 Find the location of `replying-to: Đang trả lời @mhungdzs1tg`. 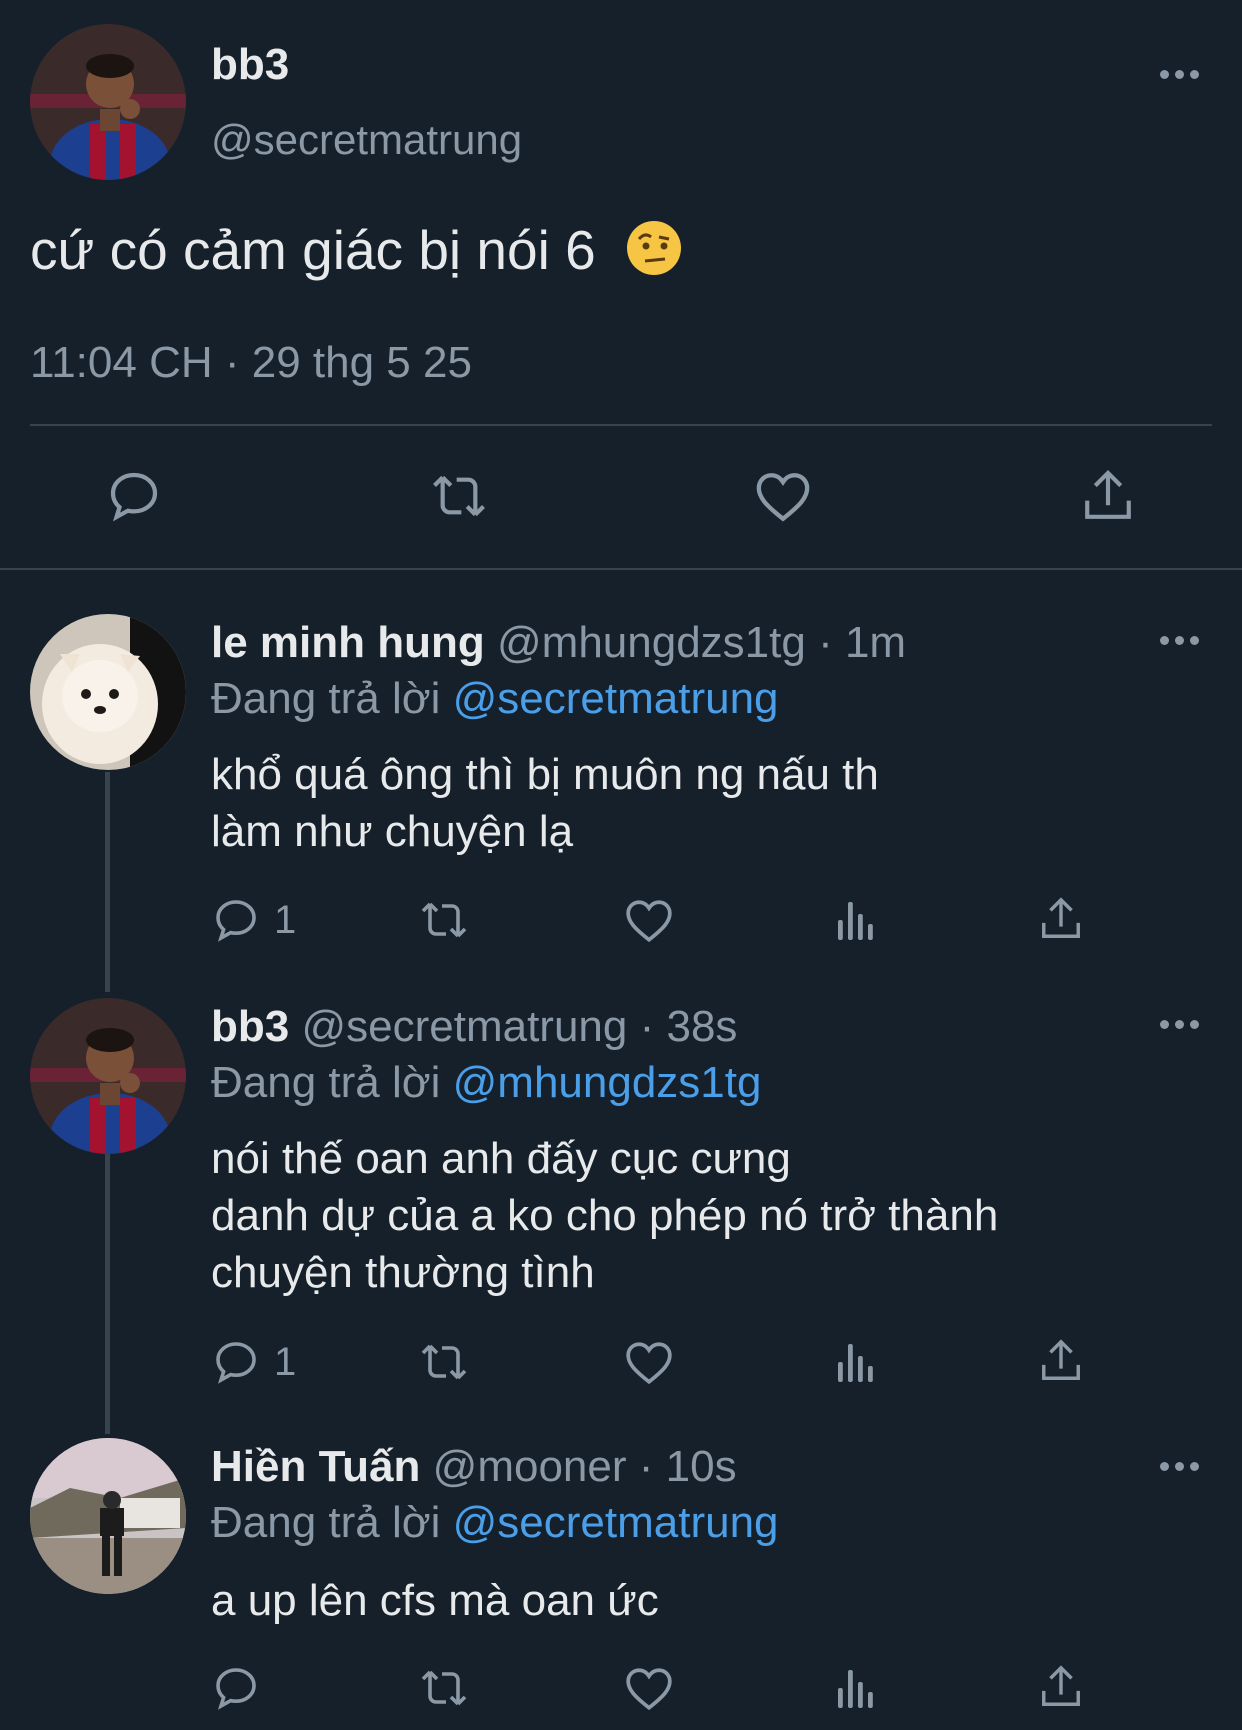

replying-to: Đang trả lời @mhungdzs1tg is located at coordinates (486, 1083).